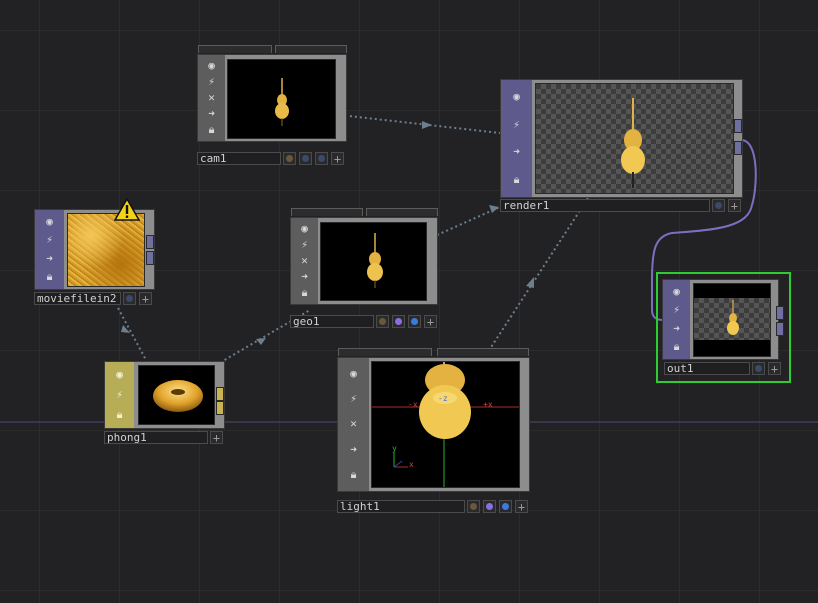 The image size is (818, 603). I want to click on node-label: light1, so click(401, 506).